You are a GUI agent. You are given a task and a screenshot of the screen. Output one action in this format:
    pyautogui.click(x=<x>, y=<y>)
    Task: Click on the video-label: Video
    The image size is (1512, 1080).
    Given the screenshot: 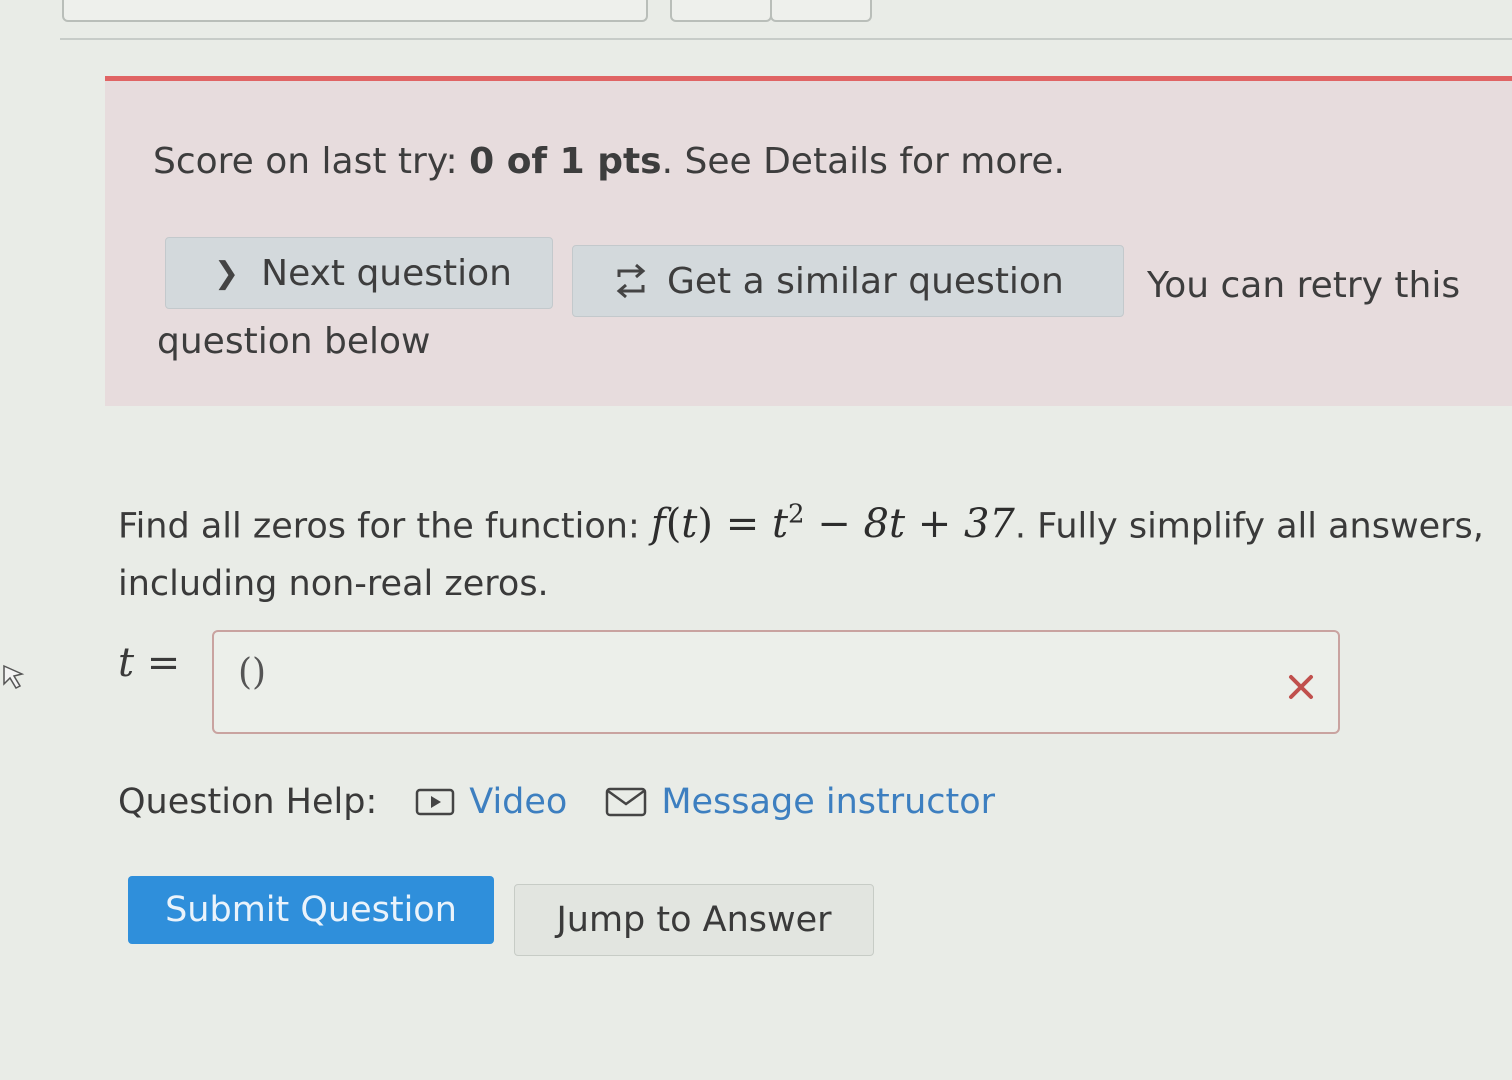 What is the action you would take?
    pyautogui.click(x=518, y=802)
    